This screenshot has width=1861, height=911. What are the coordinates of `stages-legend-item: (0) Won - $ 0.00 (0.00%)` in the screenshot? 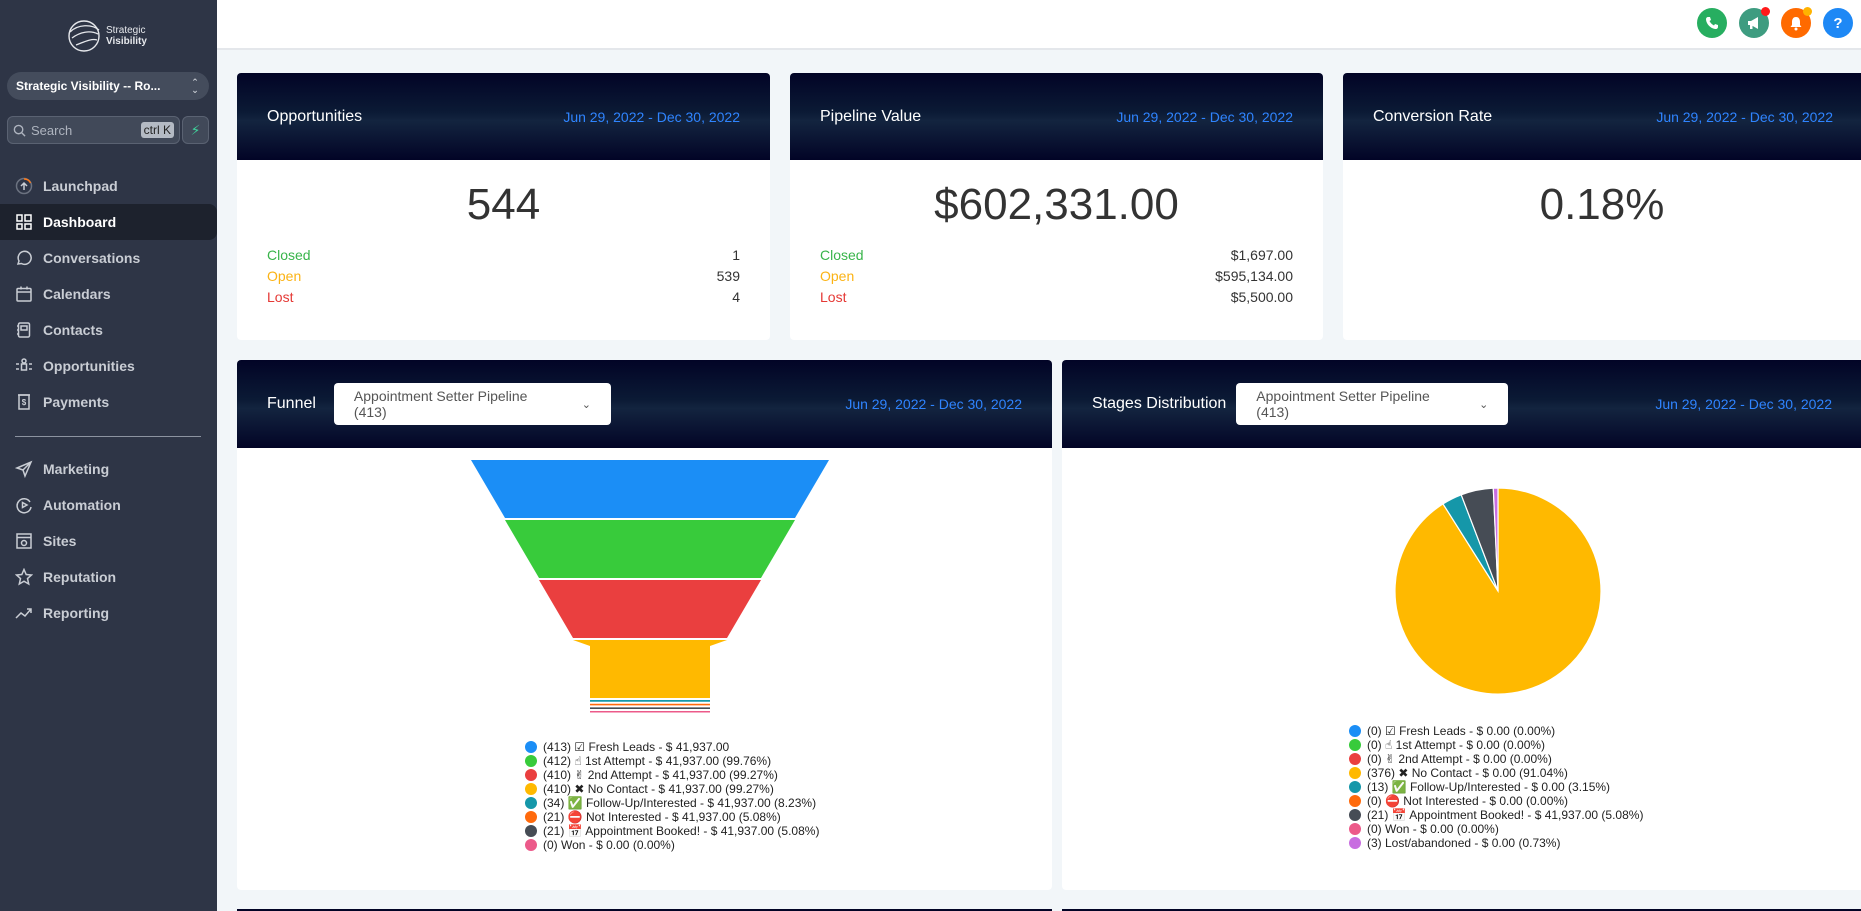 It's located at (1496, 829).